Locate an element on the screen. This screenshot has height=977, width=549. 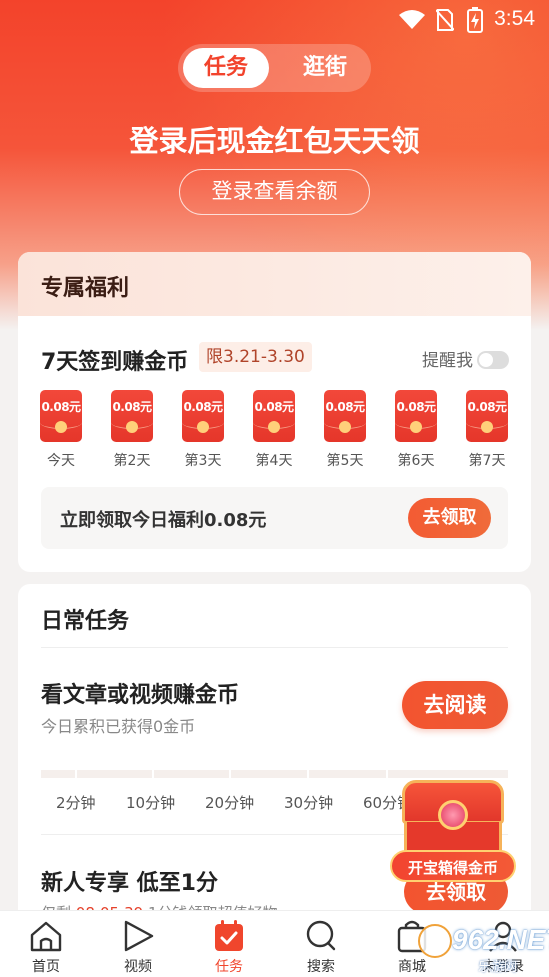
remind-toggle-row: 提醒我 is located at coordinates (465, 358).